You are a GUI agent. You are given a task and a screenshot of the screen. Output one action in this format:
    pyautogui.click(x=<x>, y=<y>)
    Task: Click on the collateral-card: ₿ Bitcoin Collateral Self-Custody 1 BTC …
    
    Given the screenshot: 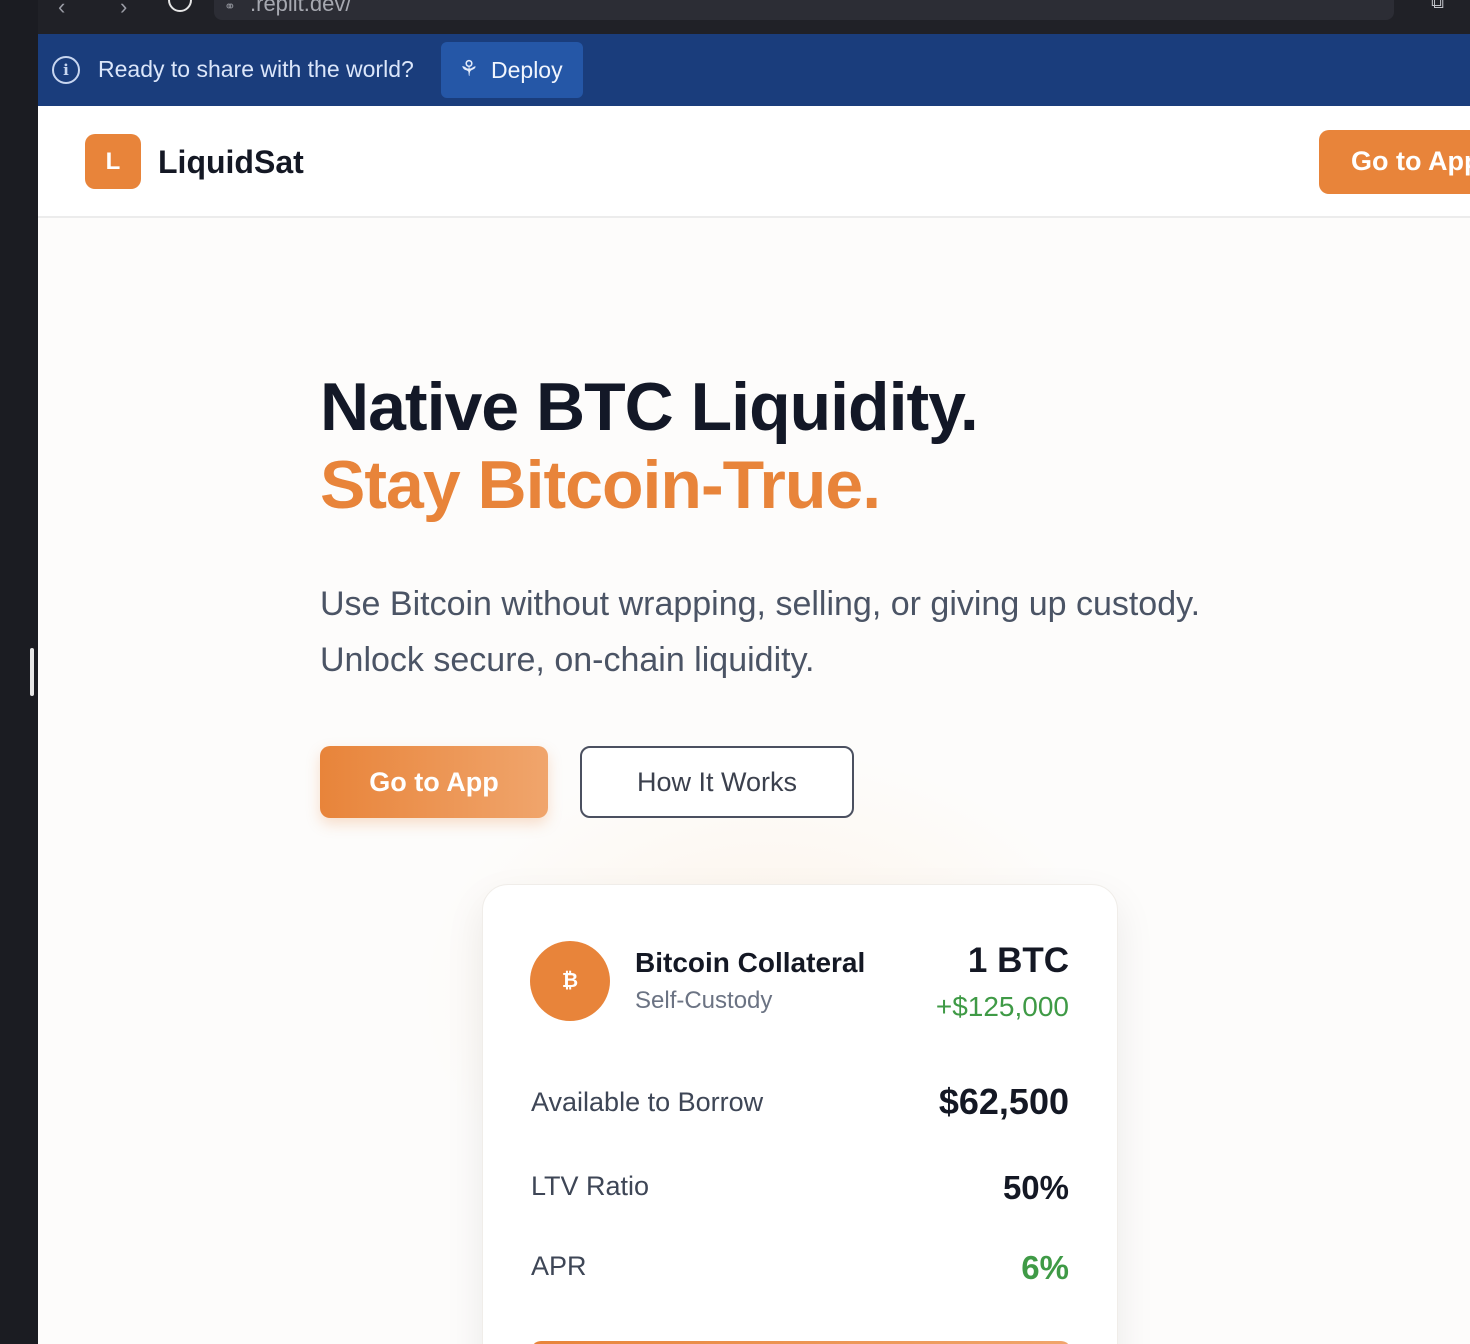 What is the action you would take?
    pyautogui.click(x=800, y=1114)
    